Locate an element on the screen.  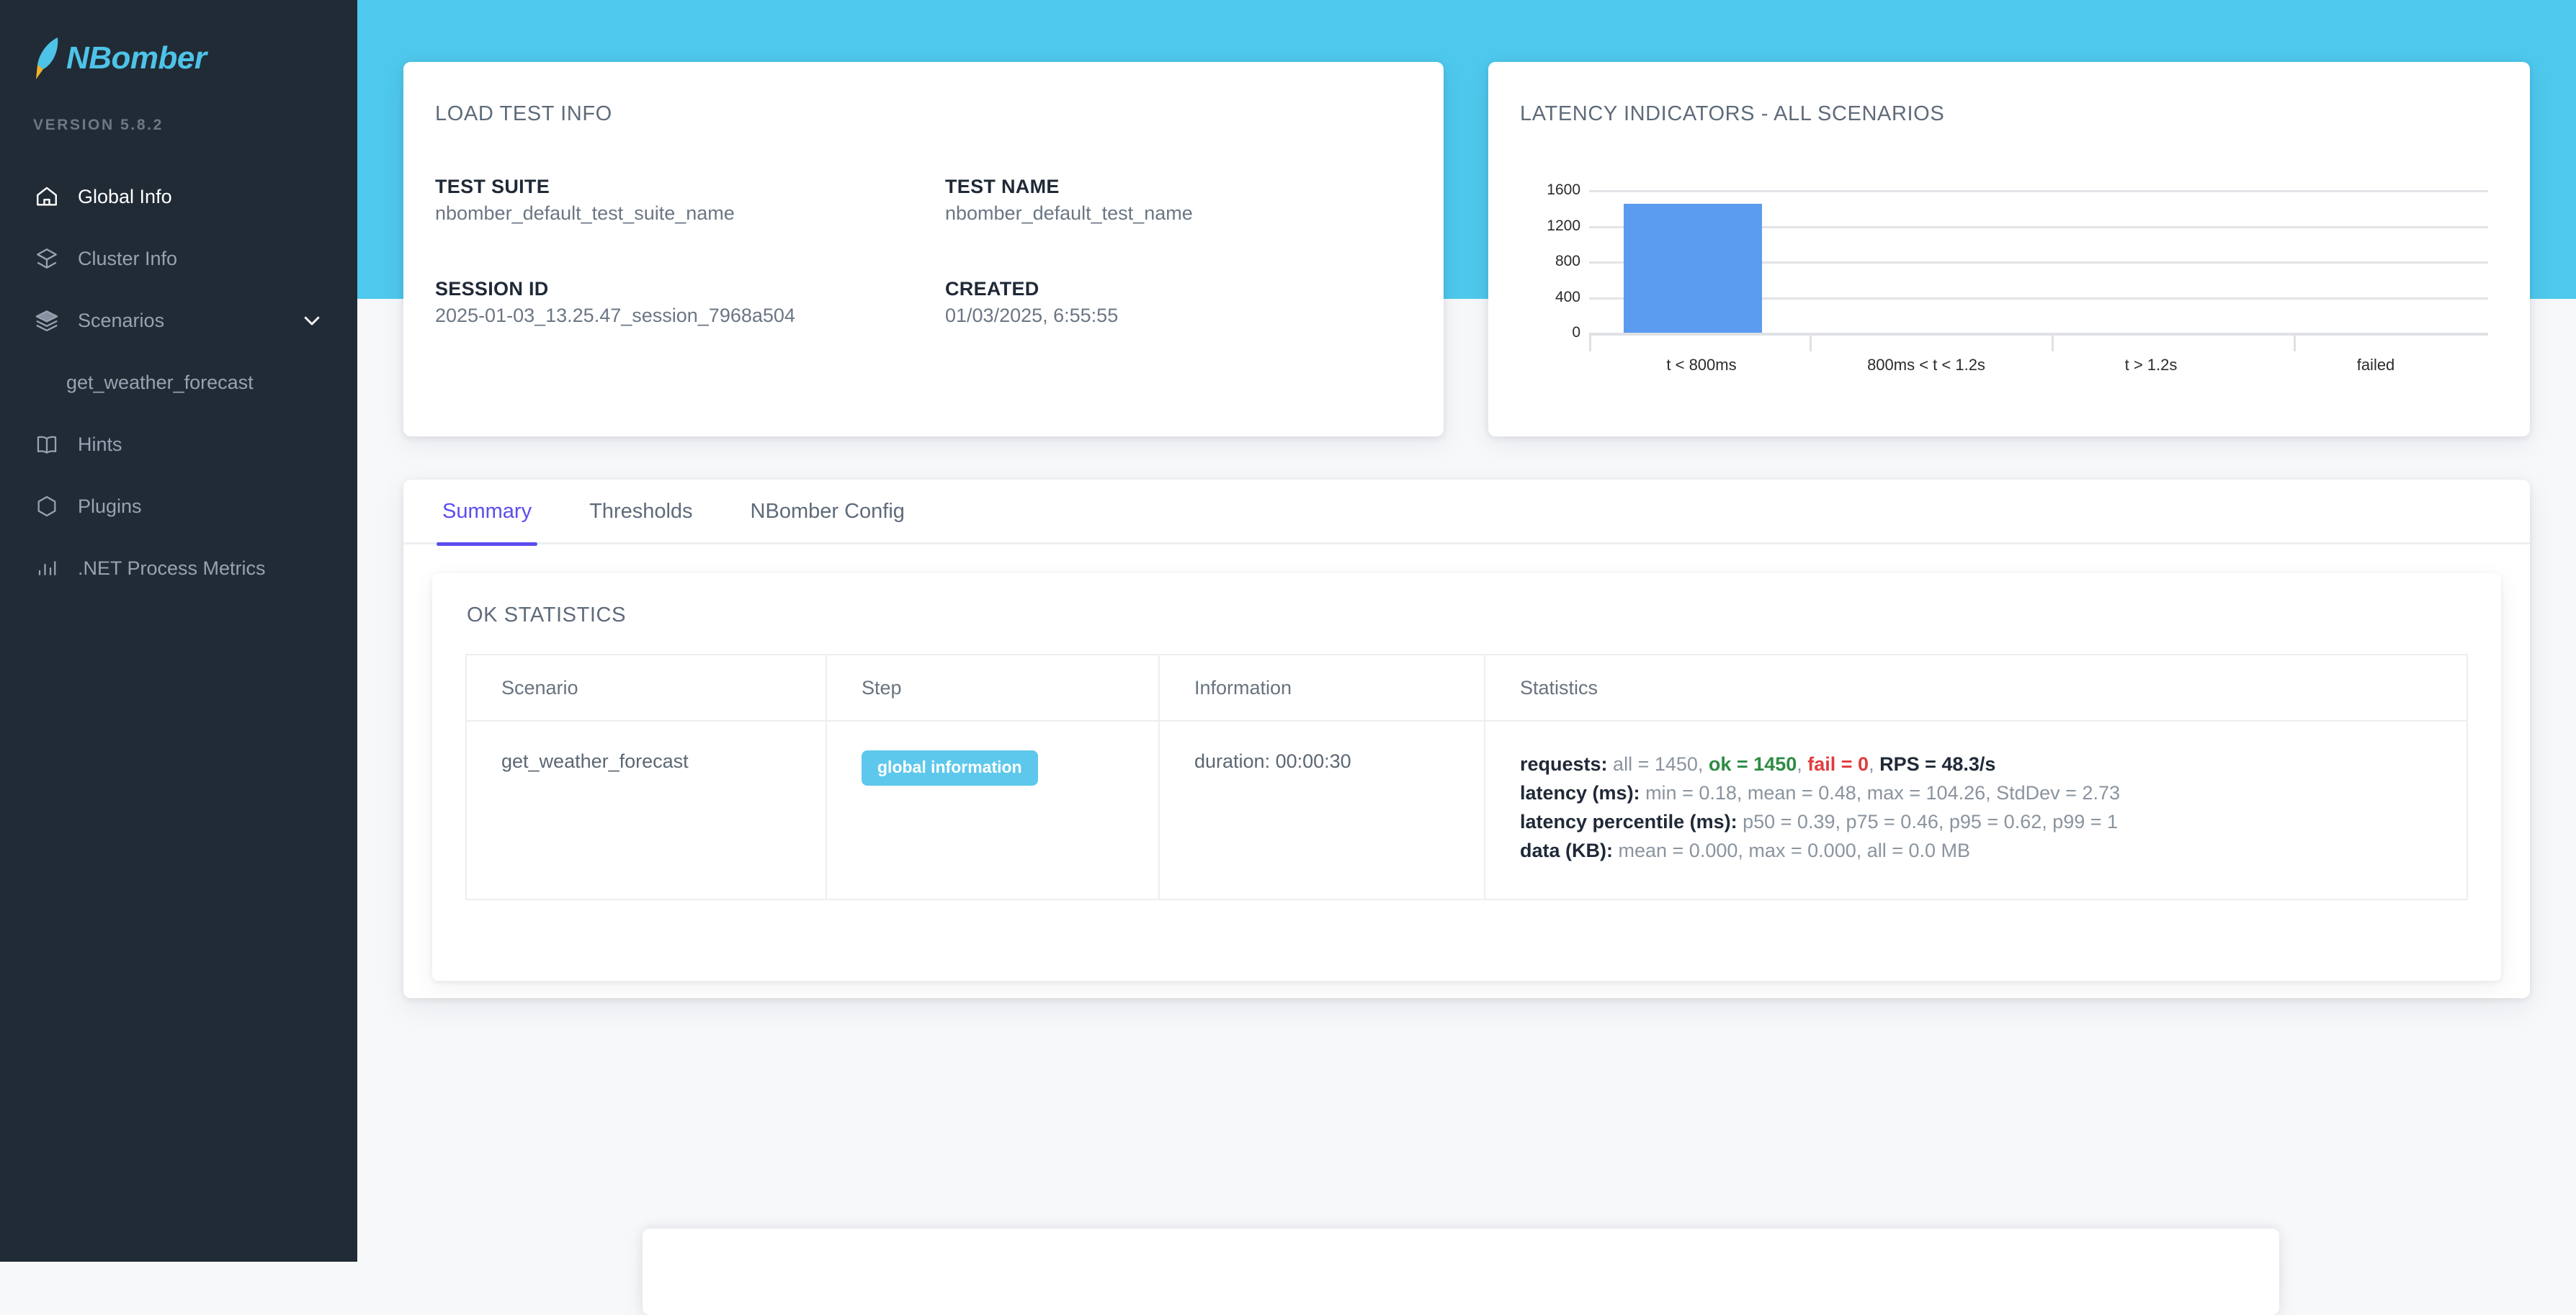
info-field: TEST NAME nbomber_default_test_name is located at coordinates (1172, 220).